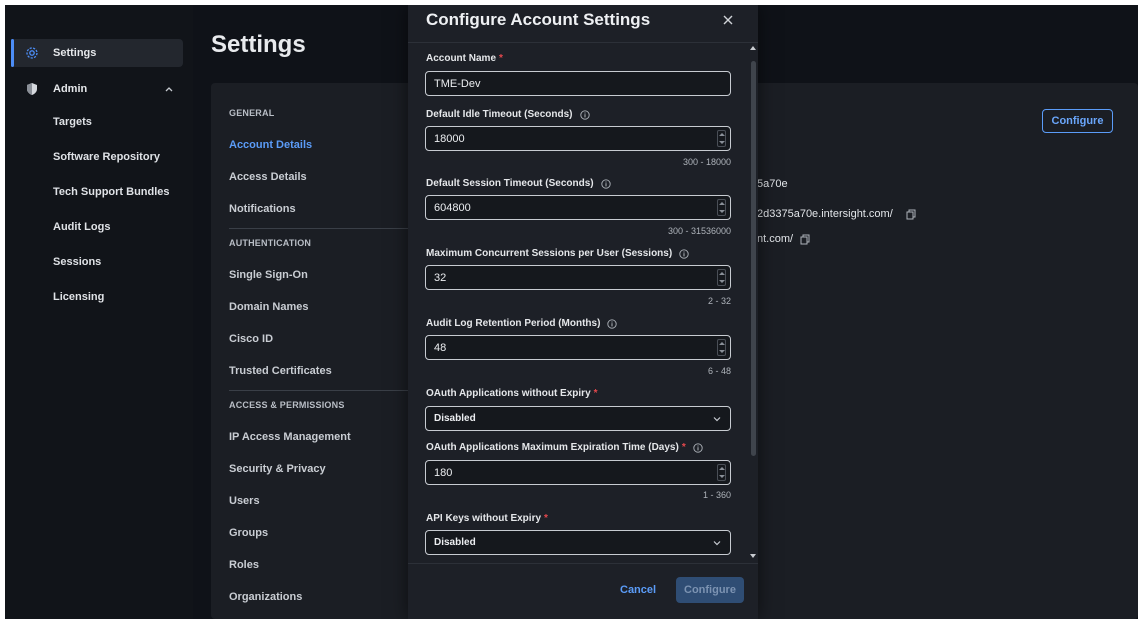 This screenshot has width=1143, height=624. I want to click on nav-section-access-permissions: ACCESS & PERMISSIONS, so click(287, 405).